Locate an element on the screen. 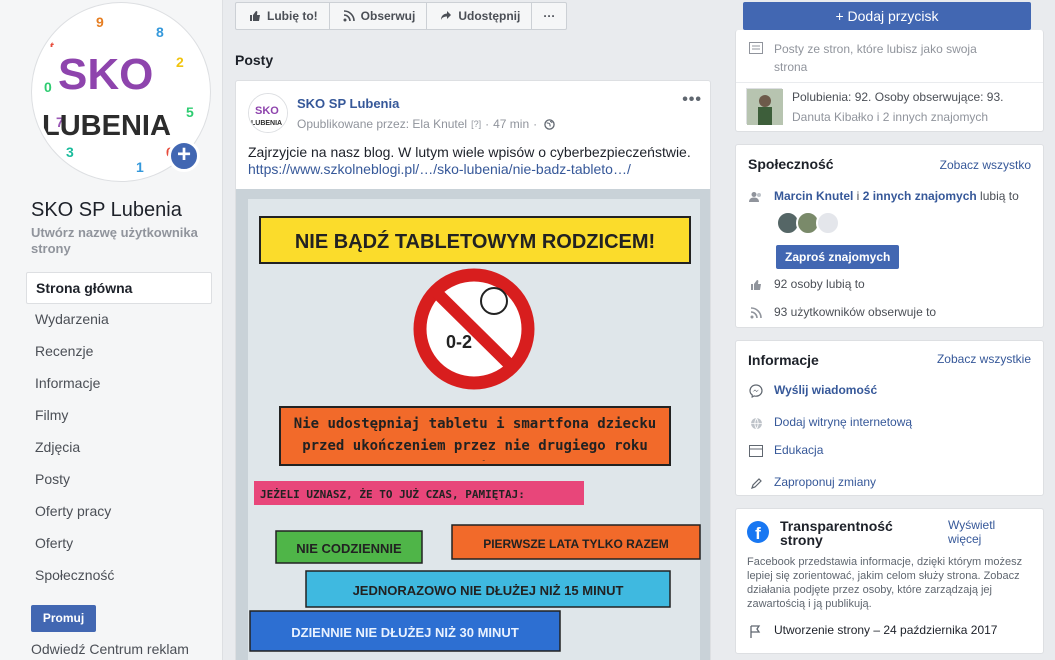 This screenshot has width=1055, height=660. community-title: Społeczność is located at coordinates (791, 164).